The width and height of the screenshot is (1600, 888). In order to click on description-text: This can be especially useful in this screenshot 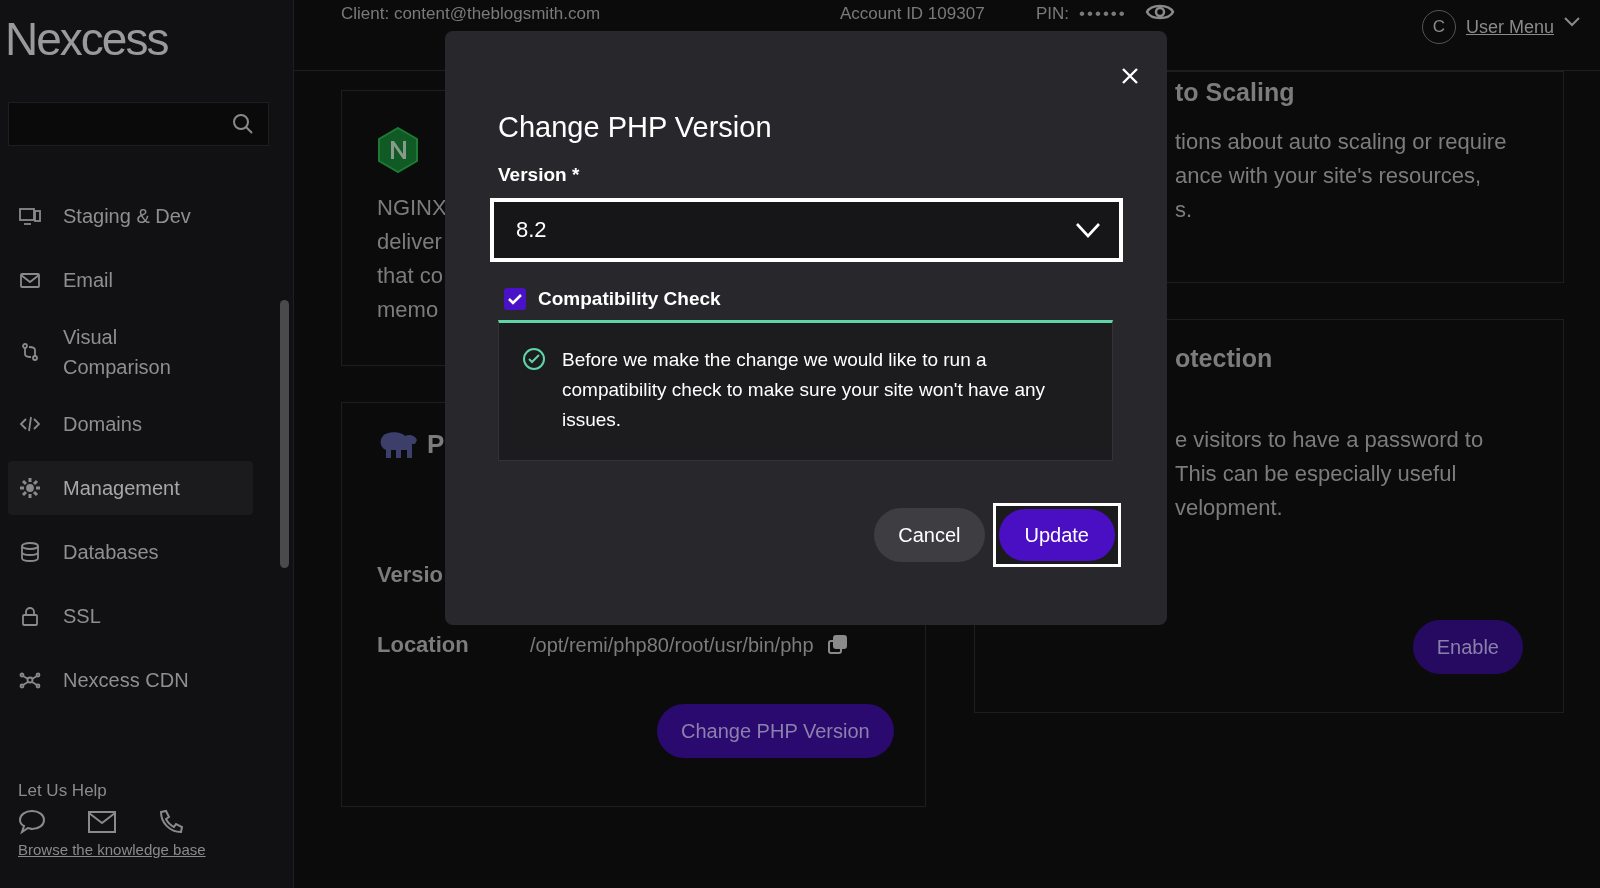, I will do `click(1316, 474)`.